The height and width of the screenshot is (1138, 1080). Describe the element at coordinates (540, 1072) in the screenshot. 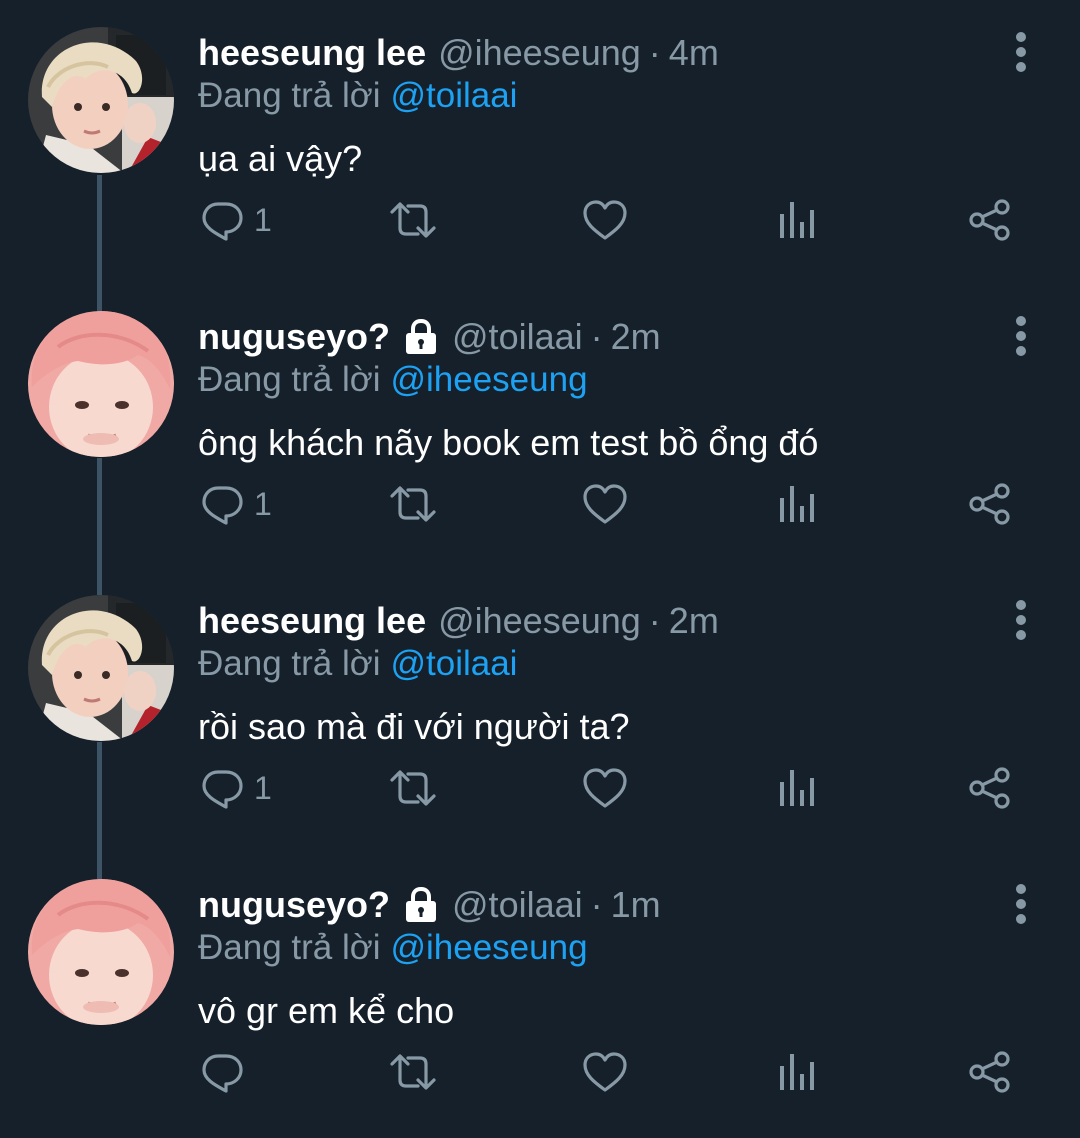

I see `action-bar` at that location.